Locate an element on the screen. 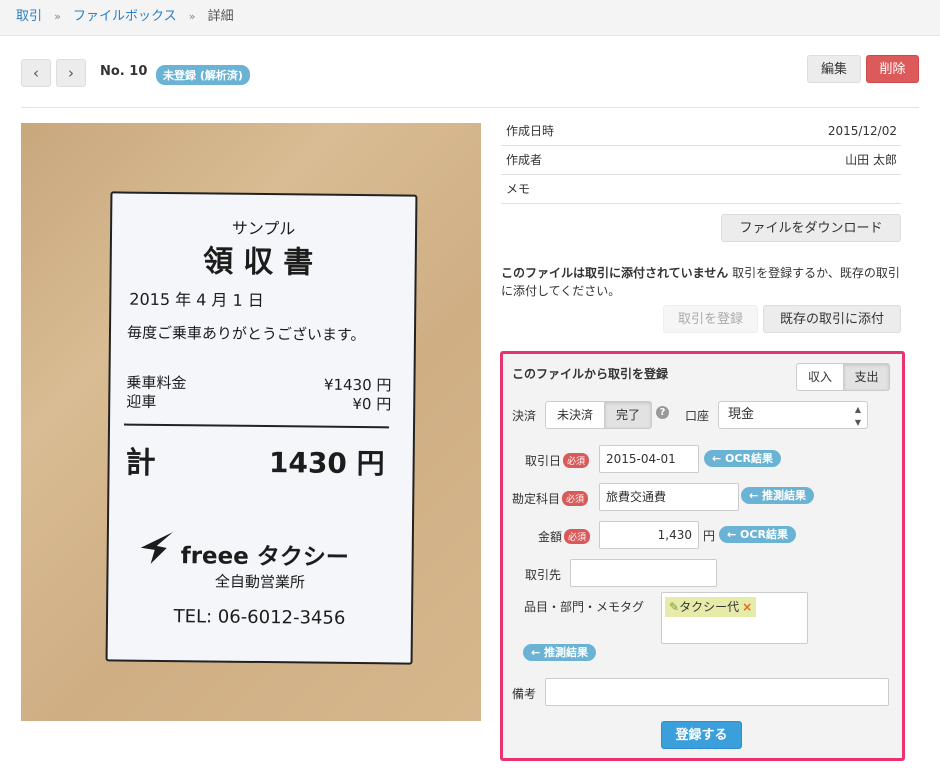  income-toggle: 収入 is located at coordinates (820, 377).